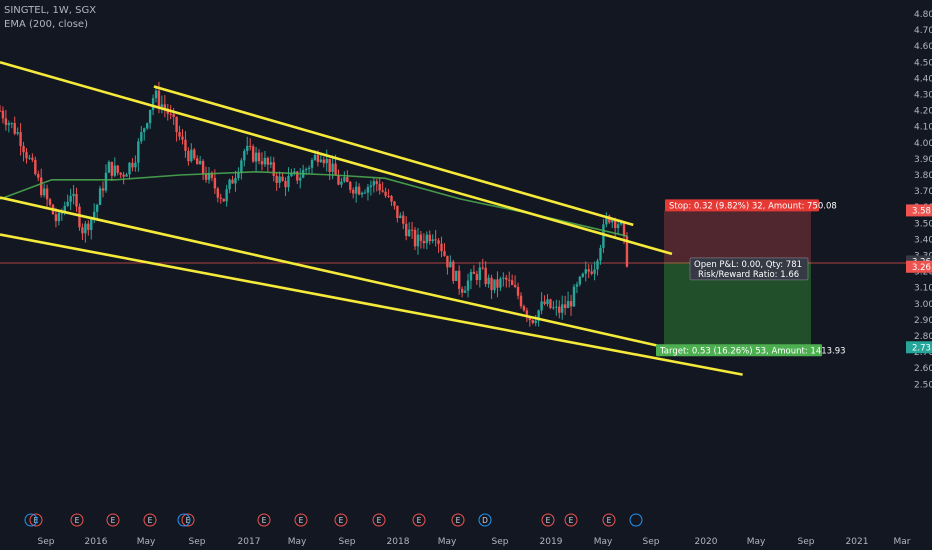  What do you see at coordinates (50, 11) in the screenshot?
I see `symbol-title: SINGTEL, 1W, SGX` at bounding box center [50, 11].